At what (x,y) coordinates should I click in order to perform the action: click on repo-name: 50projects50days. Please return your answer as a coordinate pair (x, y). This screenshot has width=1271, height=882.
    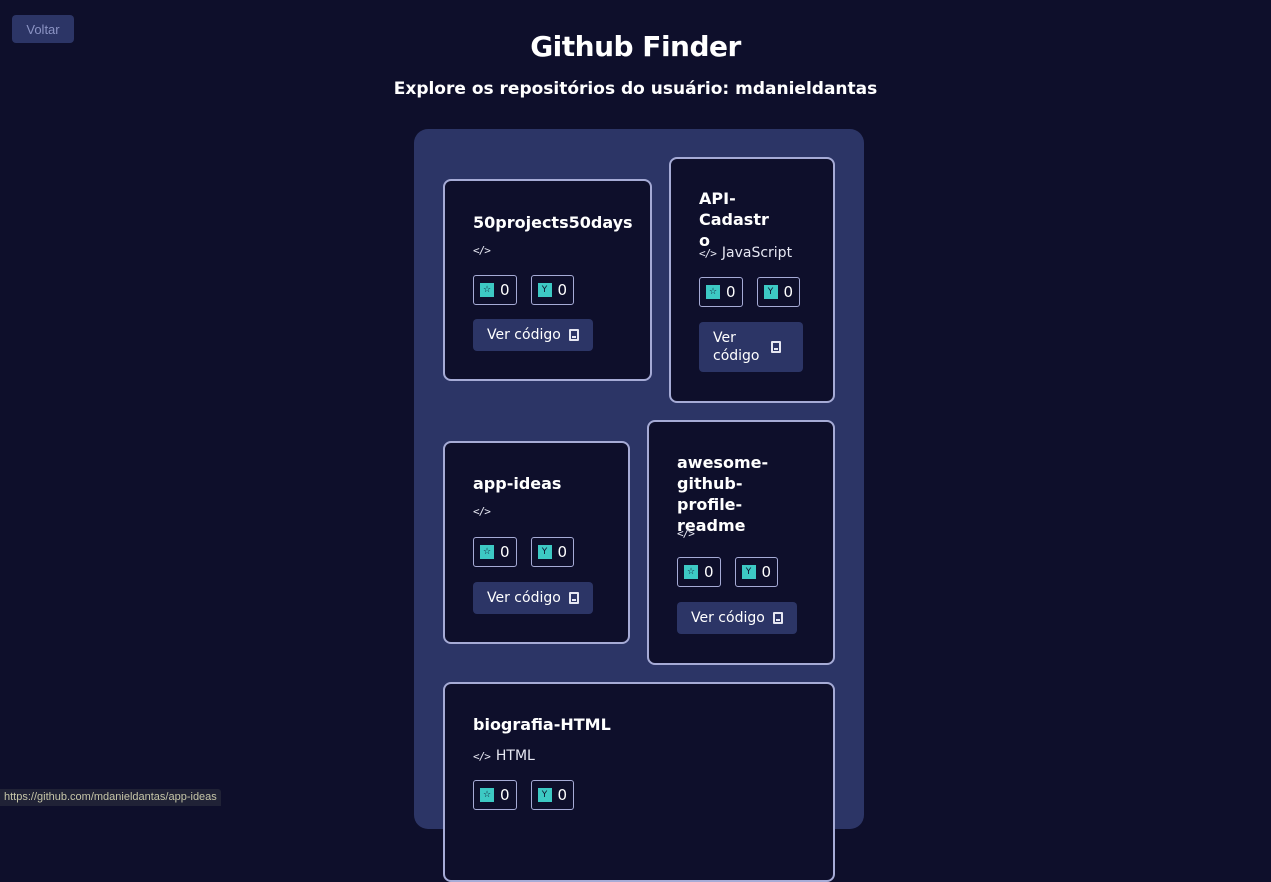
    Looking at the image, I should click on (553, 222).